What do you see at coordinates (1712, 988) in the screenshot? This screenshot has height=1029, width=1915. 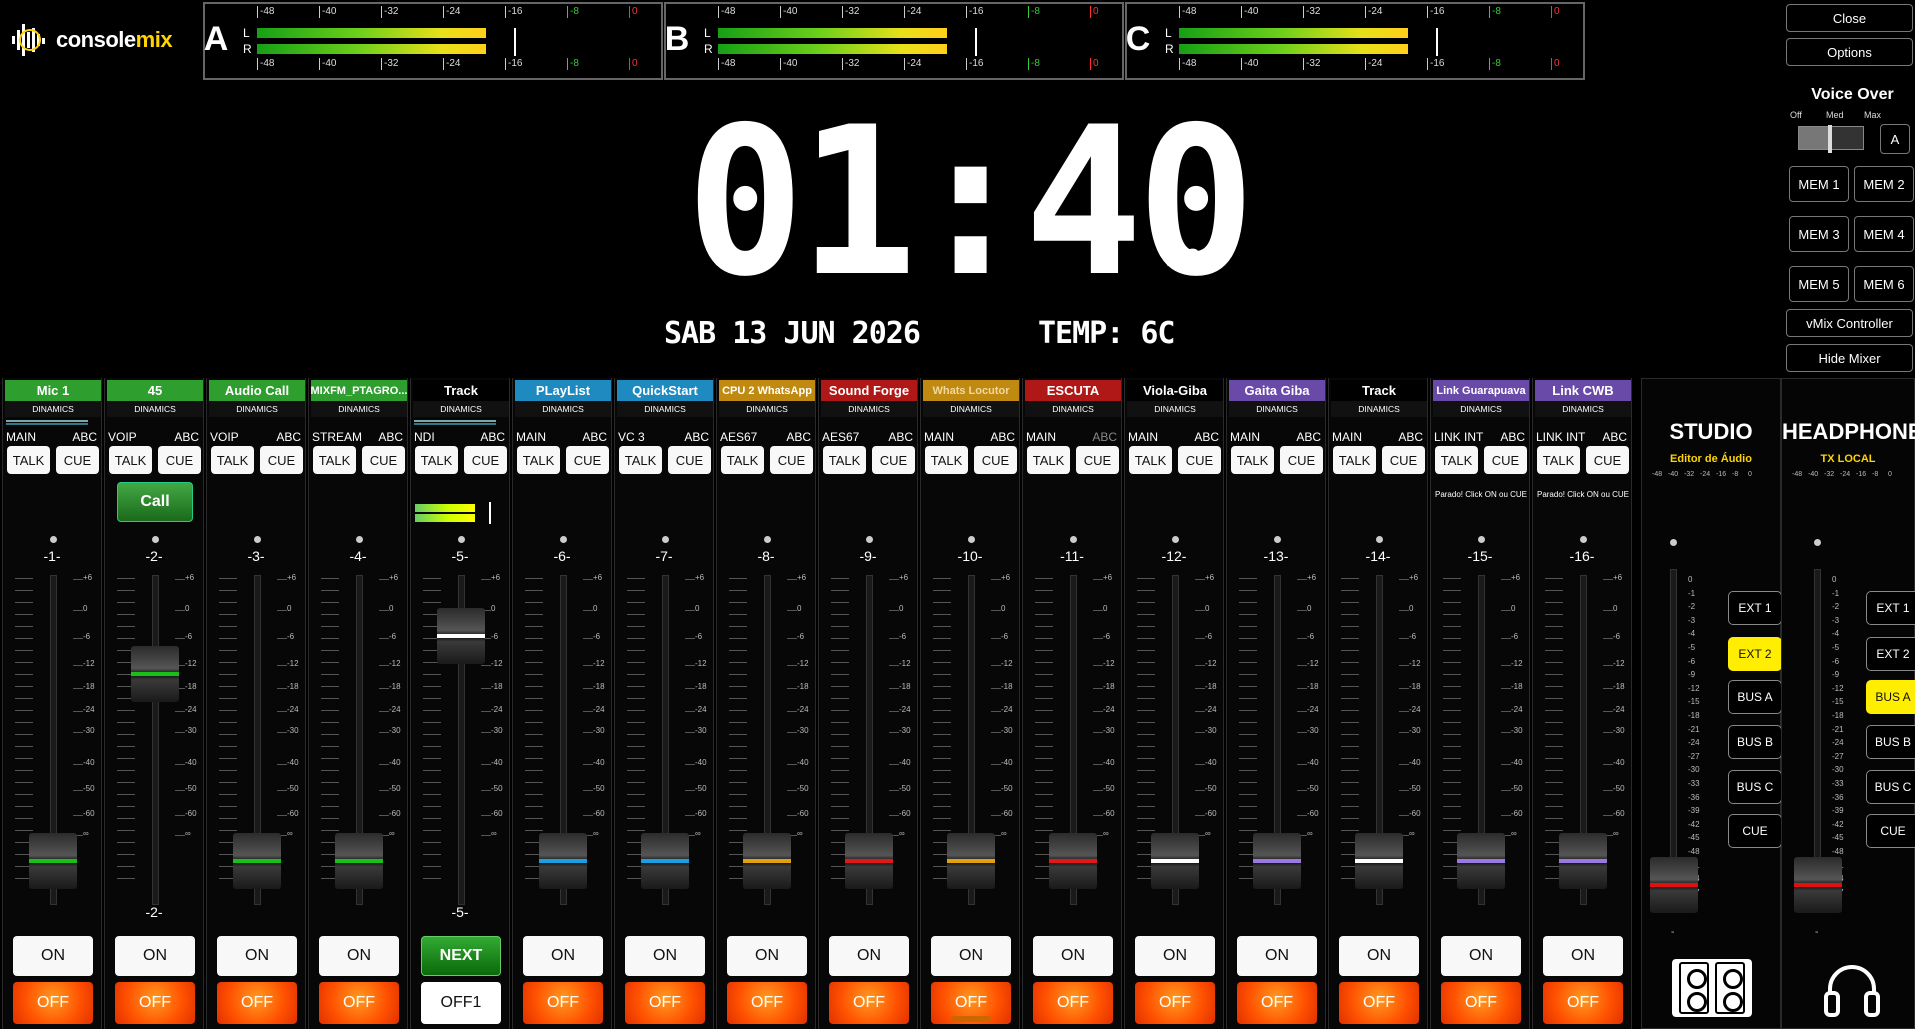 I see `speakers-icon` at bounding box center [1712, 988].